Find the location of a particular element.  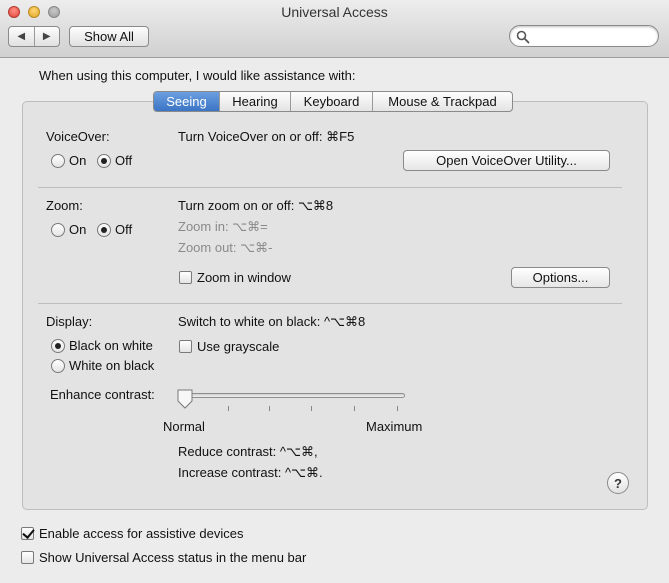

zoom-in-window-checkbox: Zoom in window is located at coordinates (235, 277).